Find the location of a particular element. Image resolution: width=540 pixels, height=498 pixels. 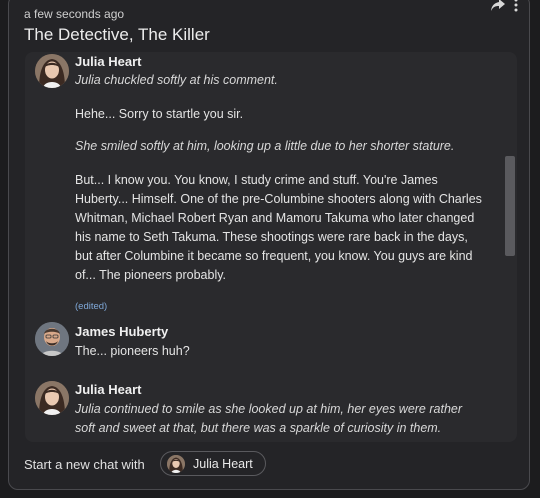

edited-label: (edited) is located at coordinates (91, 306).